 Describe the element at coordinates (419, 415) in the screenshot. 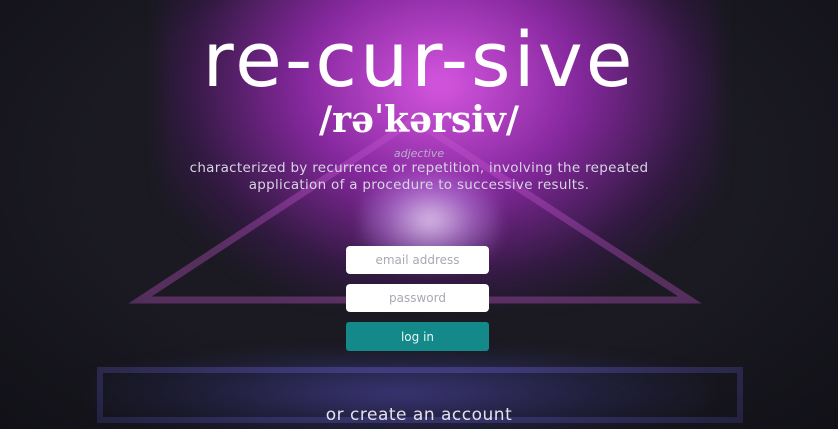

I see `create-account-link: or create an account` at that location.